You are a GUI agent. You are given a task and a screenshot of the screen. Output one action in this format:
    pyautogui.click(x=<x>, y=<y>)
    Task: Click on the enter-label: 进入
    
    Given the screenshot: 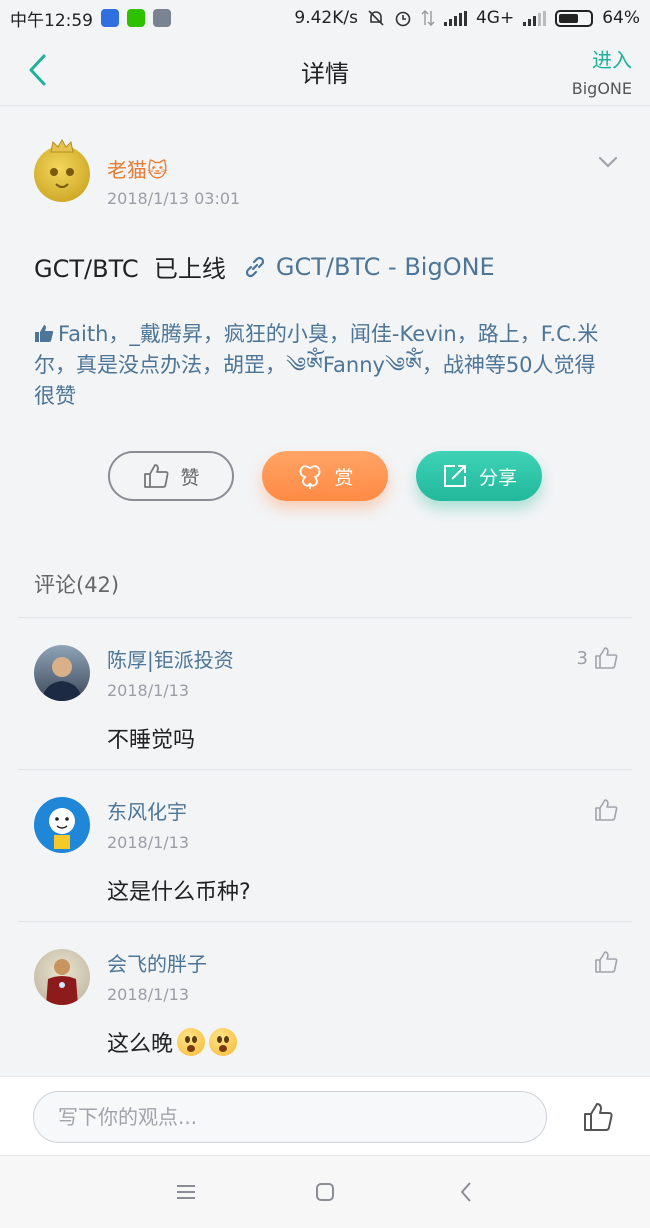 What is the action you would take?
    pyautogui.click(x=612, y=60)
    